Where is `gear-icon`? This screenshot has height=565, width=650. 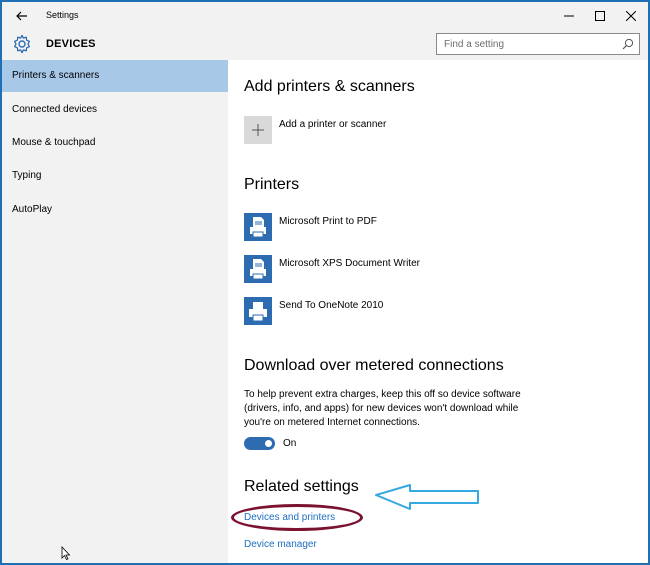 gear-icon is located at coordinates (22, 44).